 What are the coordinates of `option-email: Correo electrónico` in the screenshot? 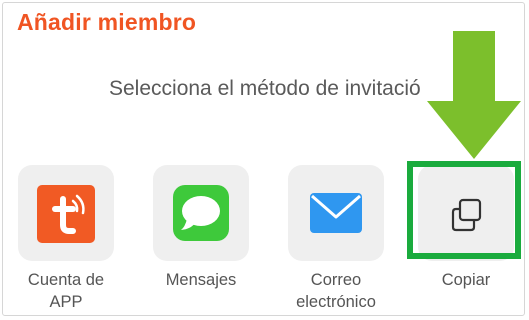 It's located at (336, 240).